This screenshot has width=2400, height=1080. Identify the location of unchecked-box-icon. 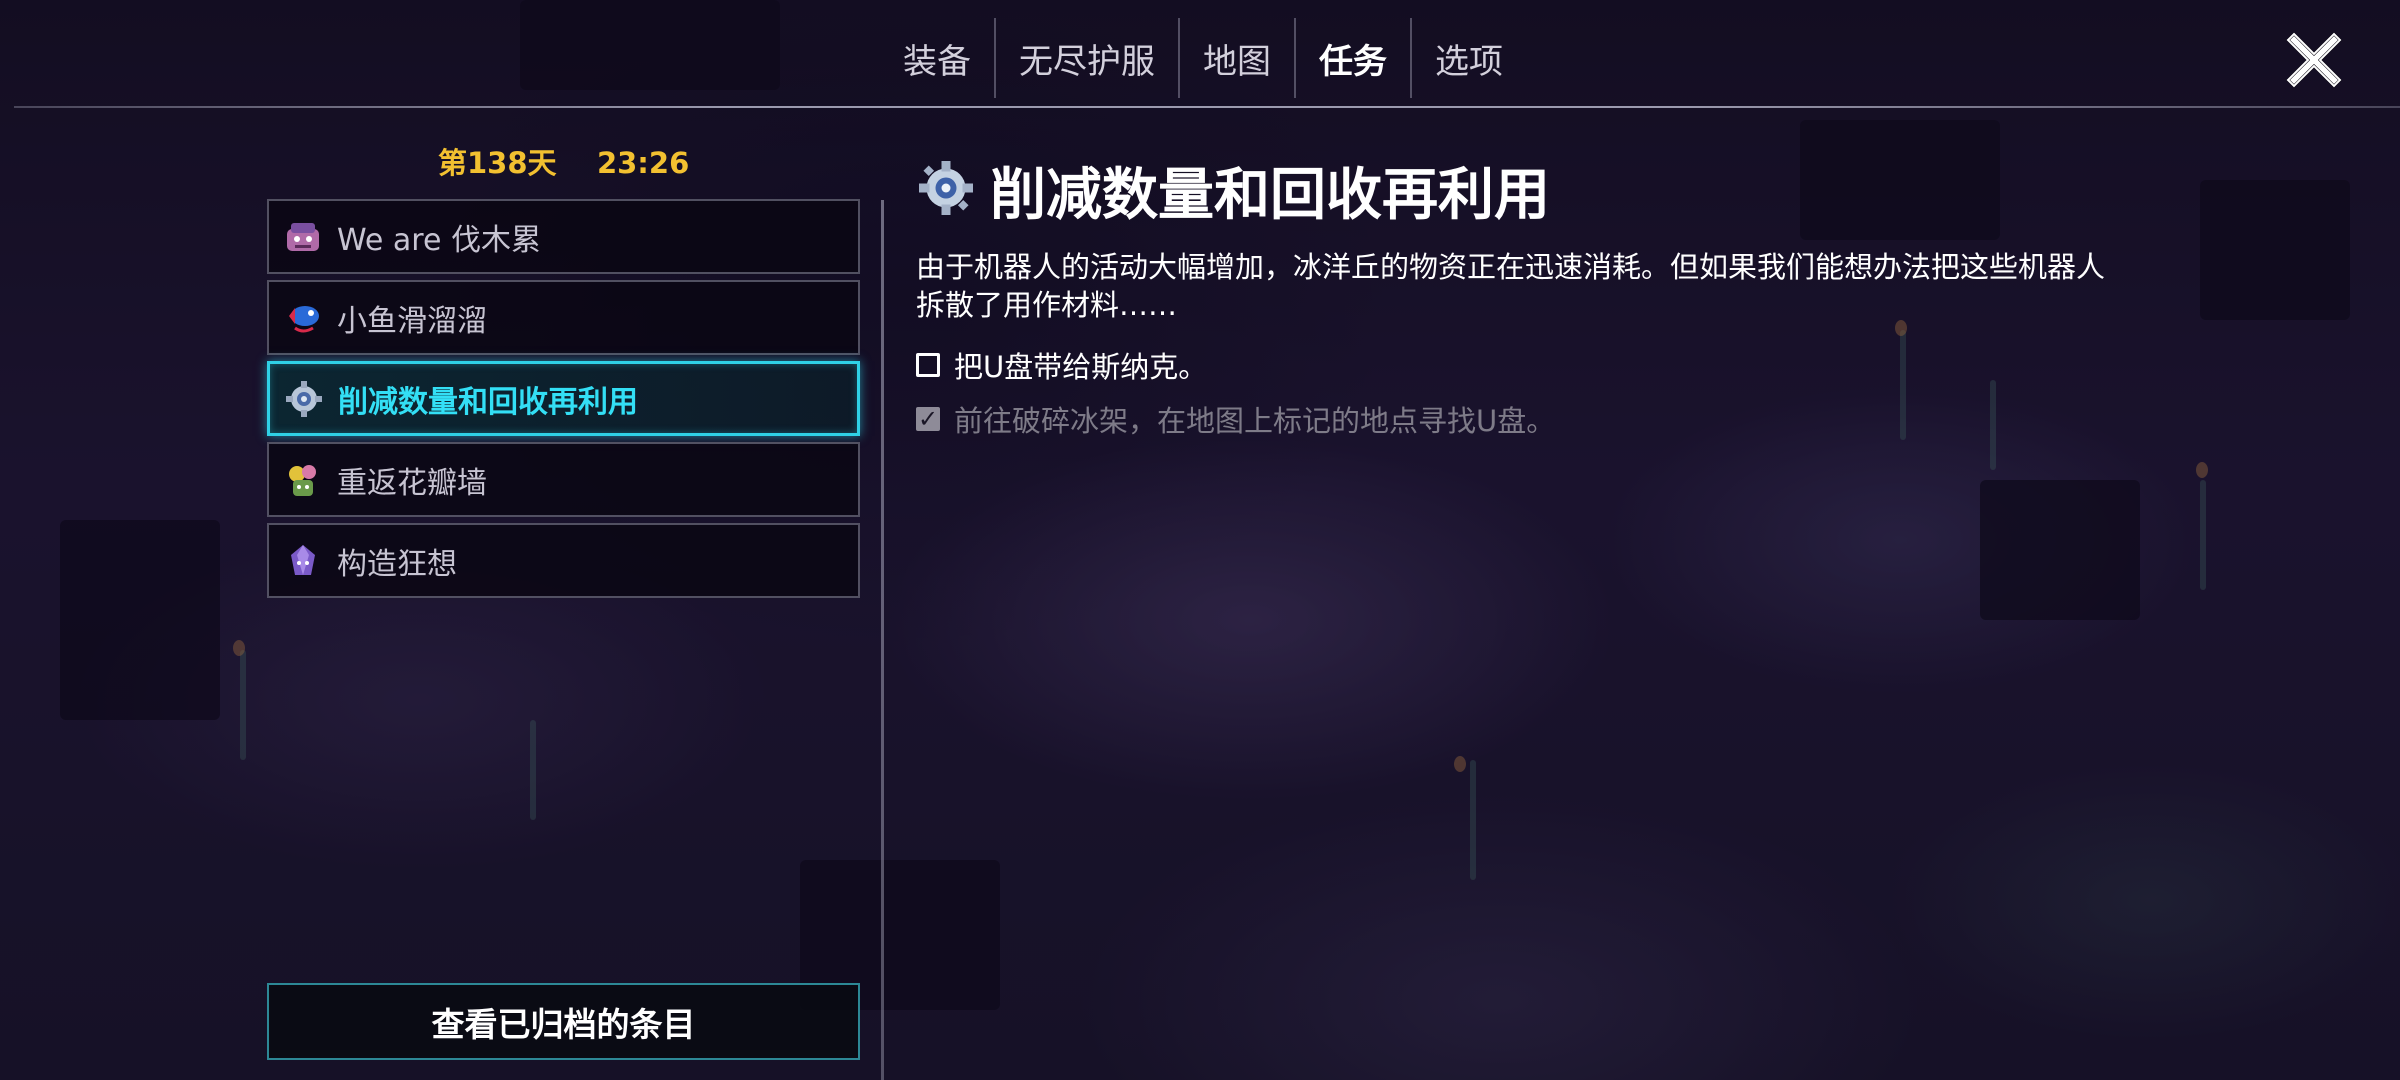
(928, 365).